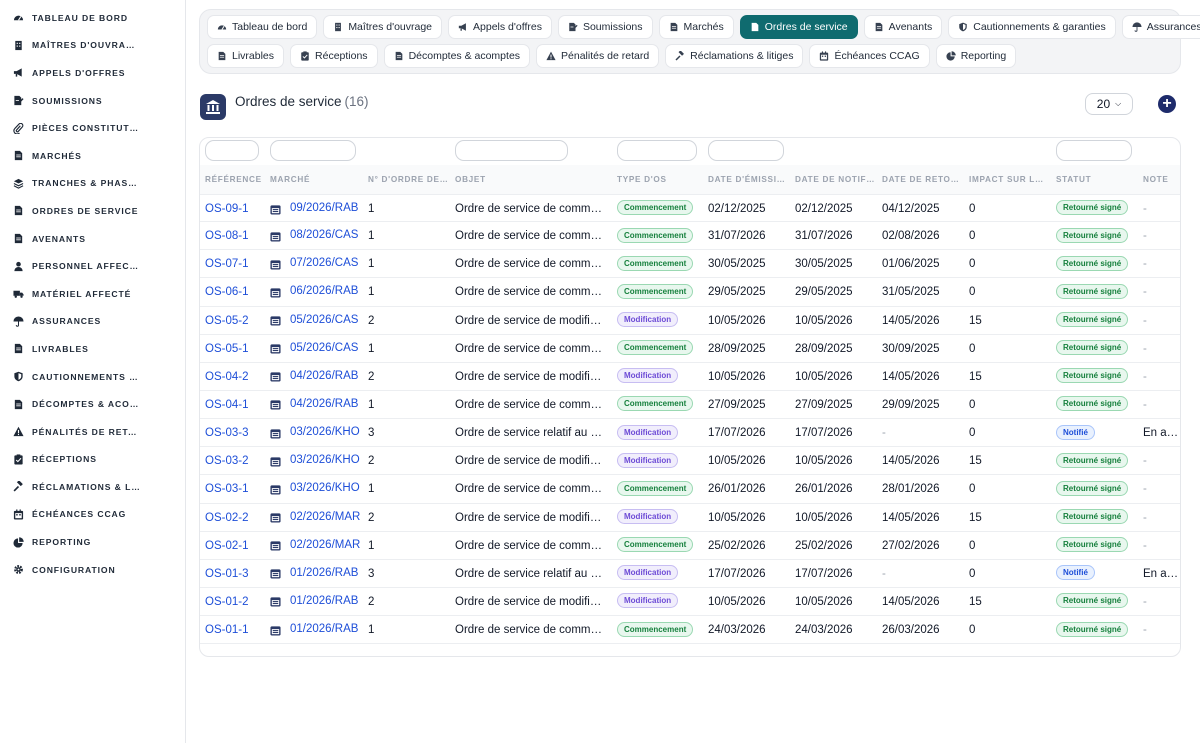 Image resolution: width=1200 pixels, height=743 pixels. Describe the element at coordinates (1167, 104) in the screenshot. I see `add-button: +` at that location.